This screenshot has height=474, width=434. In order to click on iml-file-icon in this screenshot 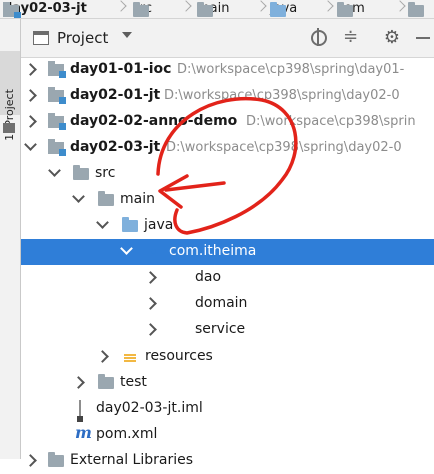, I will do `click(80, 410)`.